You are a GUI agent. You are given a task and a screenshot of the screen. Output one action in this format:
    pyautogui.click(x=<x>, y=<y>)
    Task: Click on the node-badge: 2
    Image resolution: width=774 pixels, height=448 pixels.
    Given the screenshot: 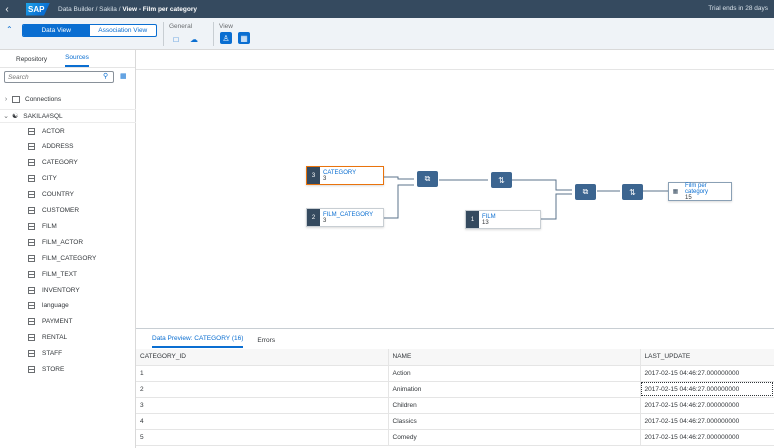 What is the action you would take?
    pyautogui.click(x=313, y=217)
    